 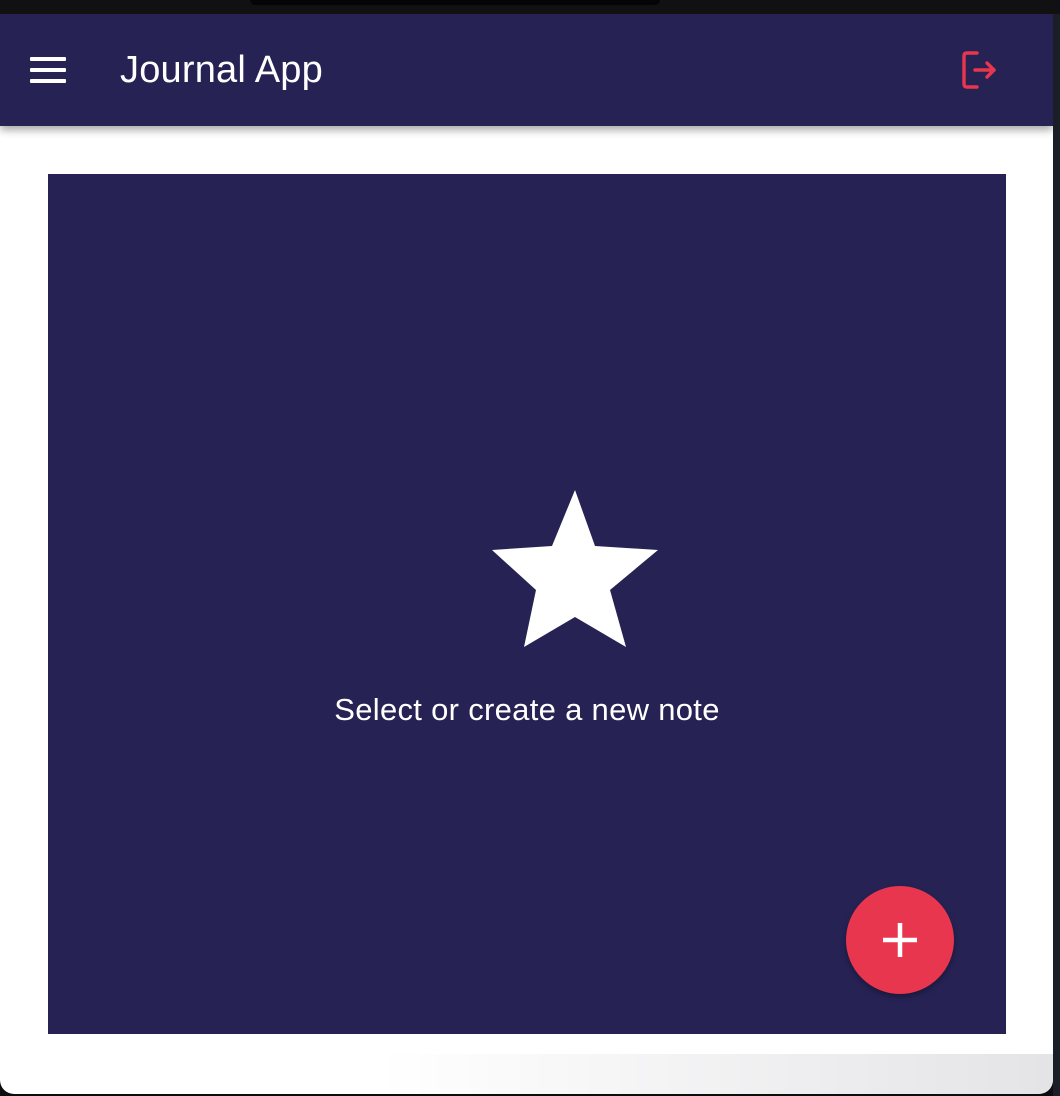 I want to click on star-icon, so click(x=575, y=568).